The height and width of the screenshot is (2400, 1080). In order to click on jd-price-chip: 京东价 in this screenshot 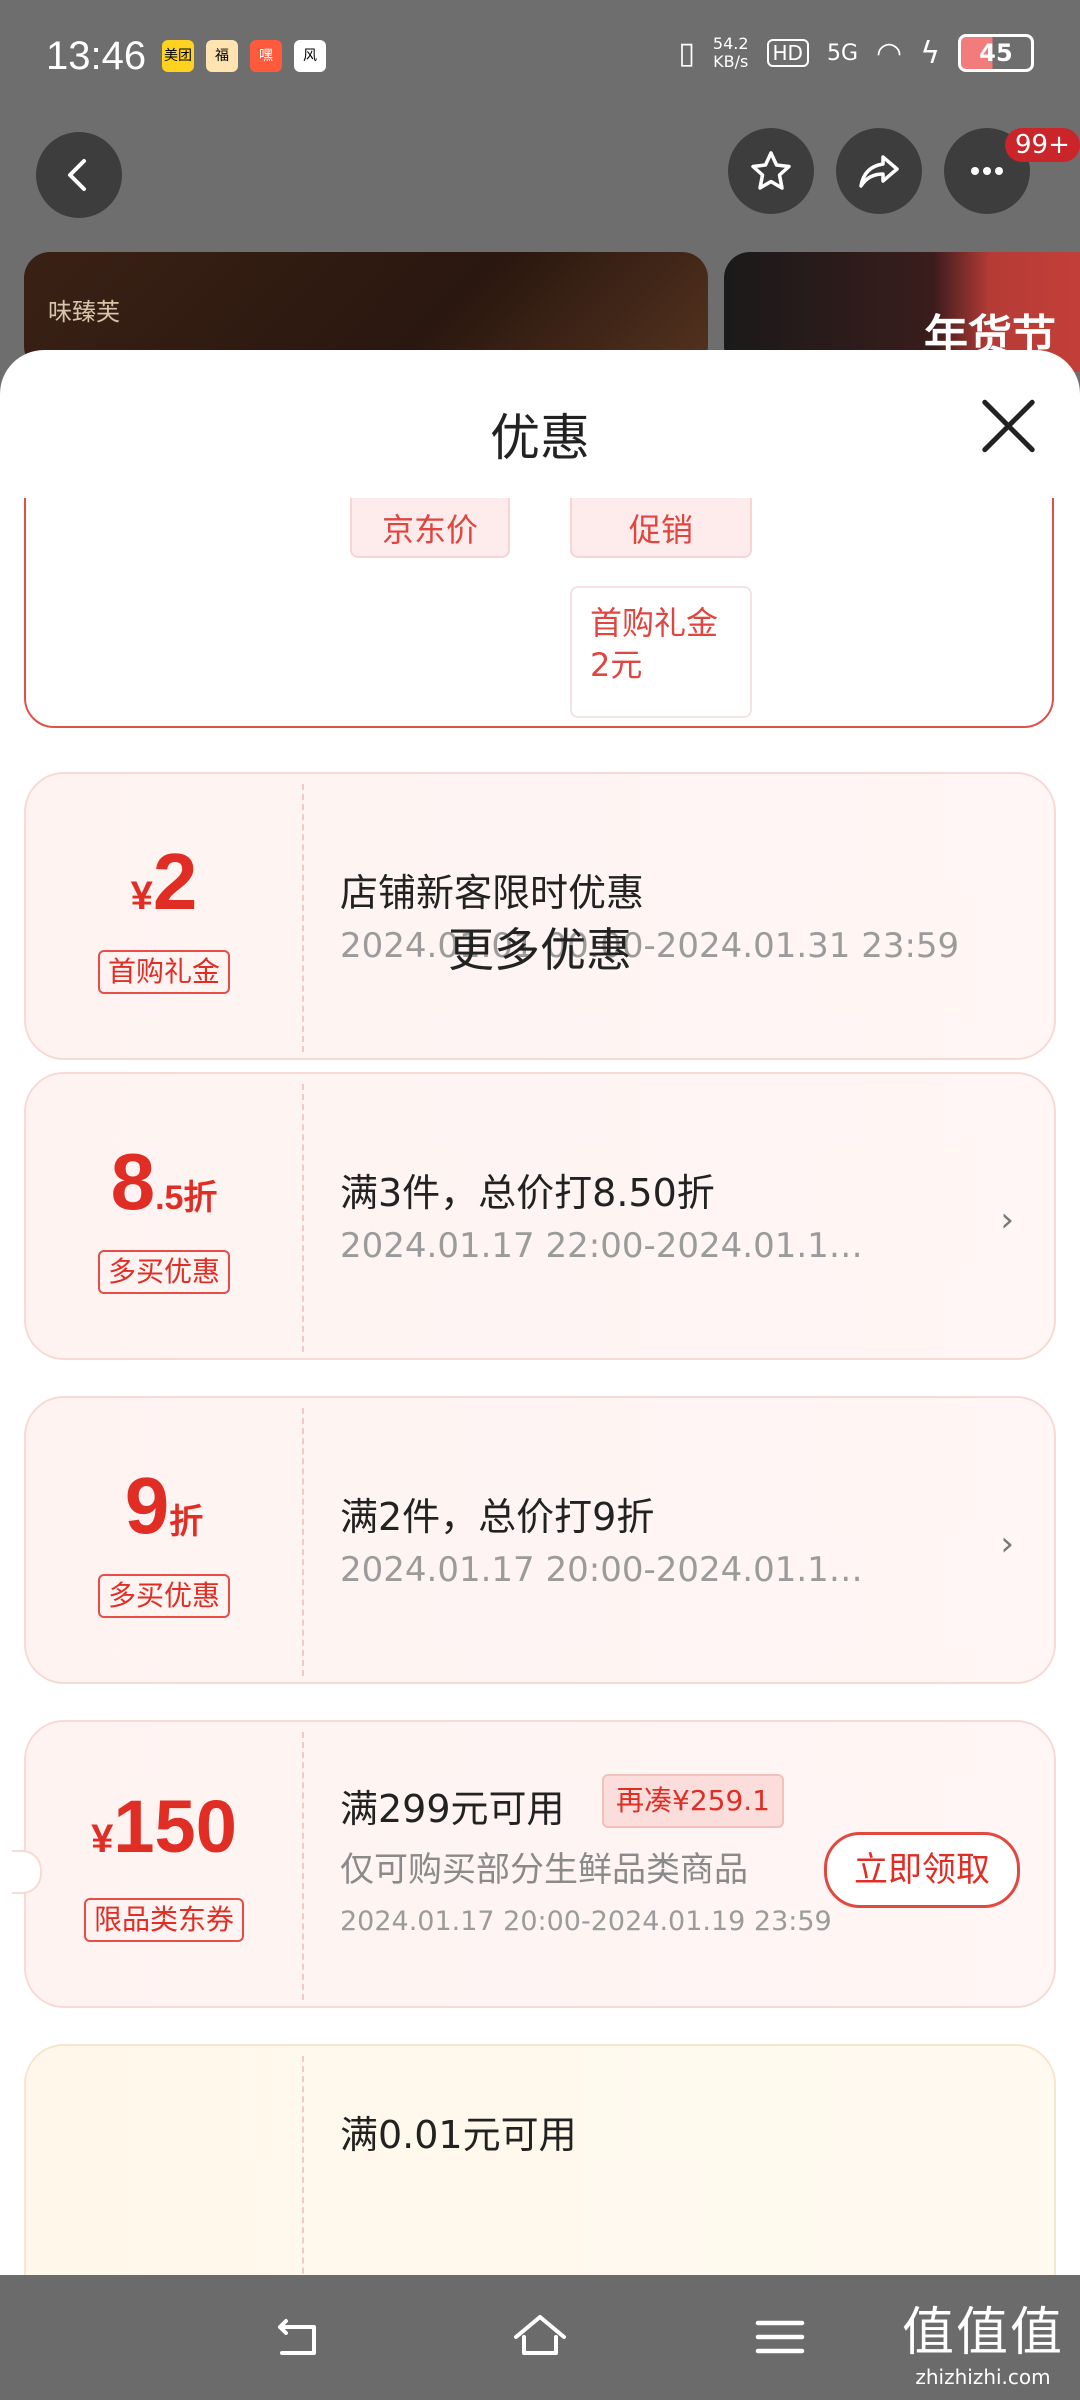, I will do `click(430, 528)`.